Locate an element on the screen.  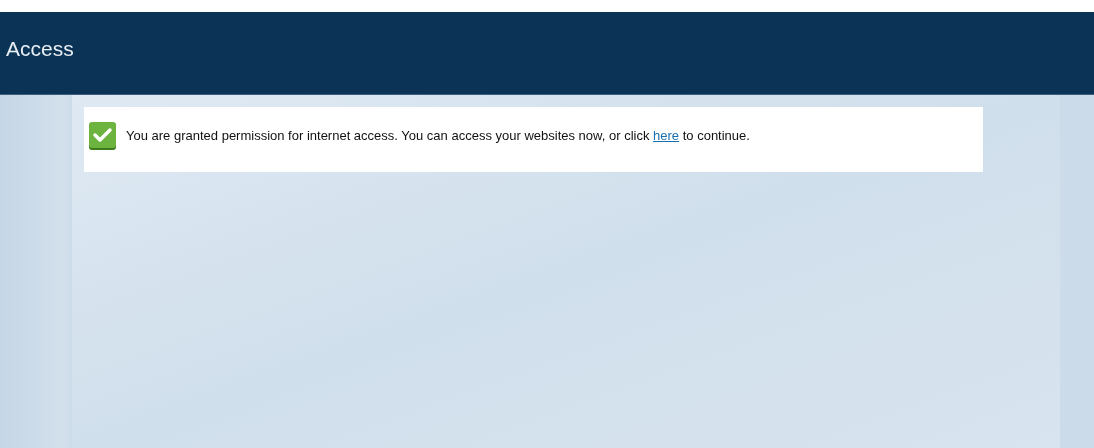
continue-link: here is located at coordinates (666, 135).